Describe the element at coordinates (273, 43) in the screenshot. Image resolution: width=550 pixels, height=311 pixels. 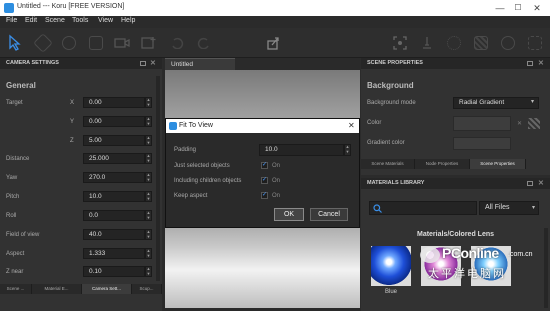
I see `export-icon` at that location.